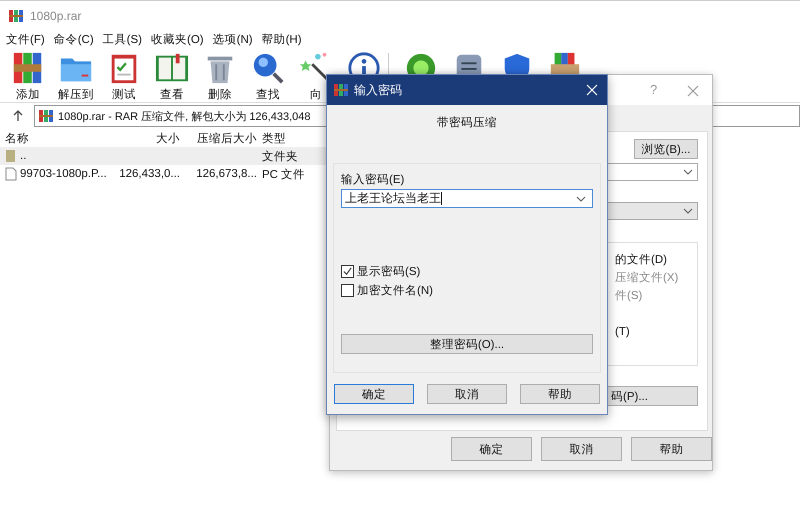 The width and height of the screenshot is (800, 521). What do you see at coordinates (23, 156) in the screenshot?
I see `file-name: ..` at bounding box center [23, 156].